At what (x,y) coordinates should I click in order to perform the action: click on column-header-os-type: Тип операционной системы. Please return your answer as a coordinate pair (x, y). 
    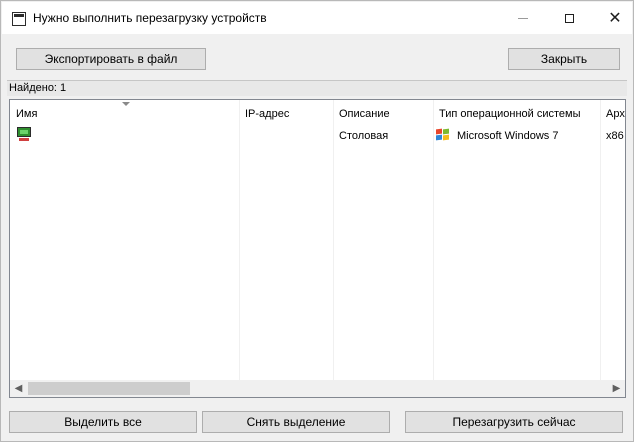
    Looking at the image, I should click on (510, 114).